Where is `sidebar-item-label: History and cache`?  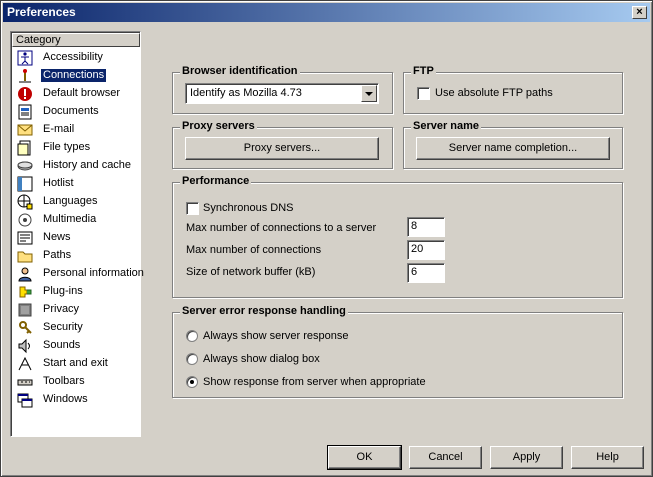 sidebar-item-label: History and cache is located at coordinates (87, 165).